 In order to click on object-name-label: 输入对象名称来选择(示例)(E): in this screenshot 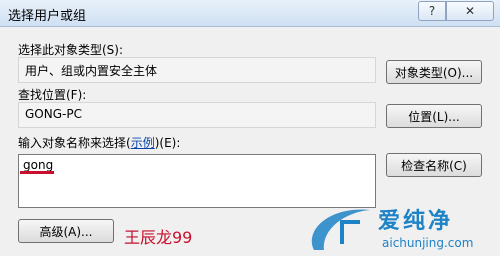, I will do `click(99, 142)`.